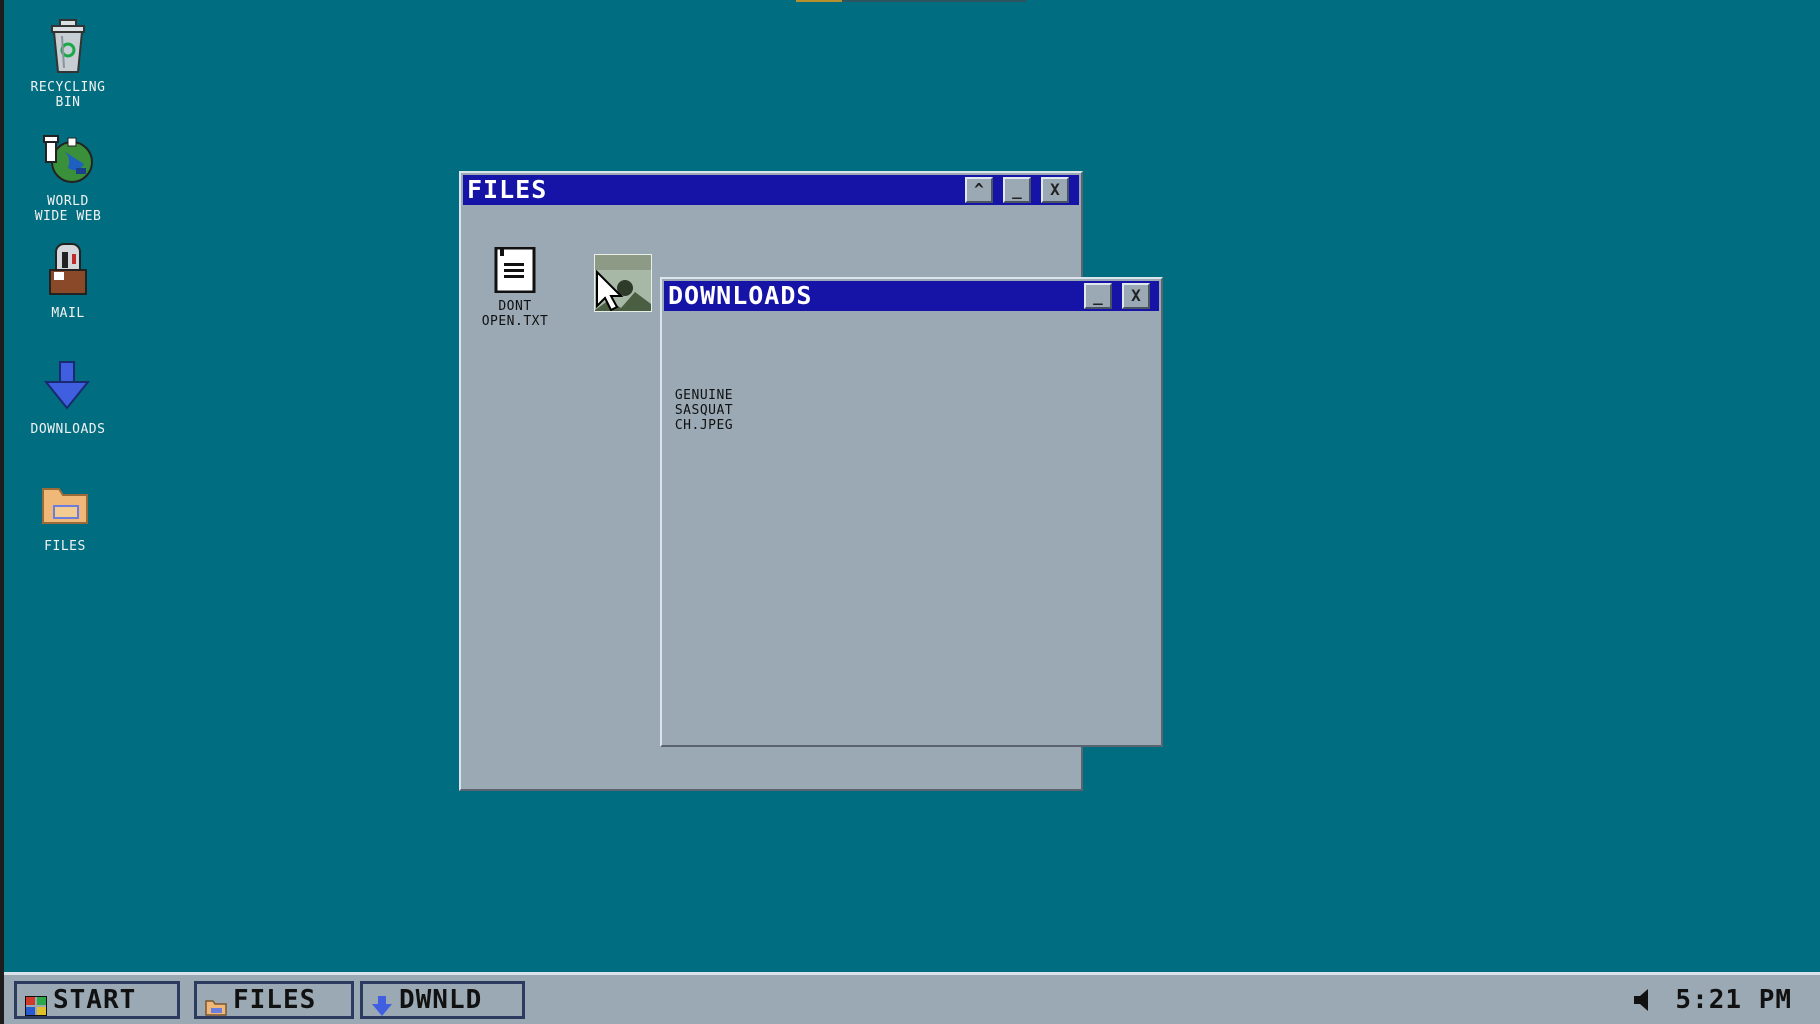 Image resolution: width=1820 pixels, height=1024 pixels. What do you see at coordinates (507, 189) in the screenshot?
I see `files-window-title: FILES` at bounding box center [507, 189].